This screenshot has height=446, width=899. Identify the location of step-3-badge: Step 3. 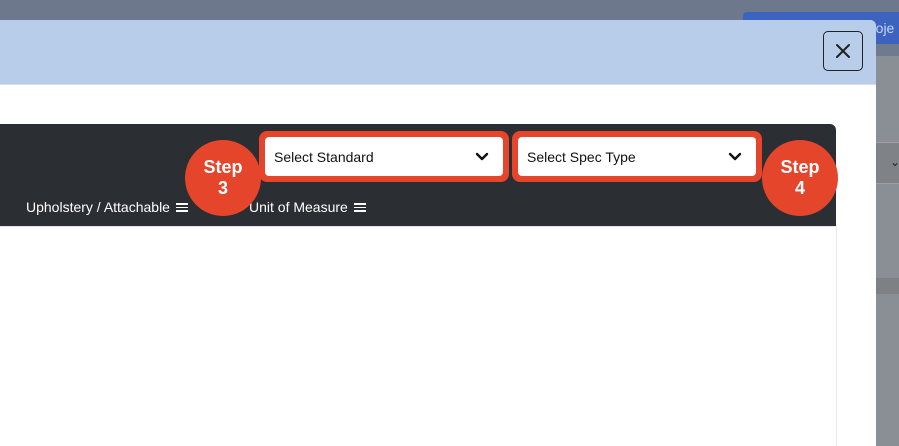
(223, 178).